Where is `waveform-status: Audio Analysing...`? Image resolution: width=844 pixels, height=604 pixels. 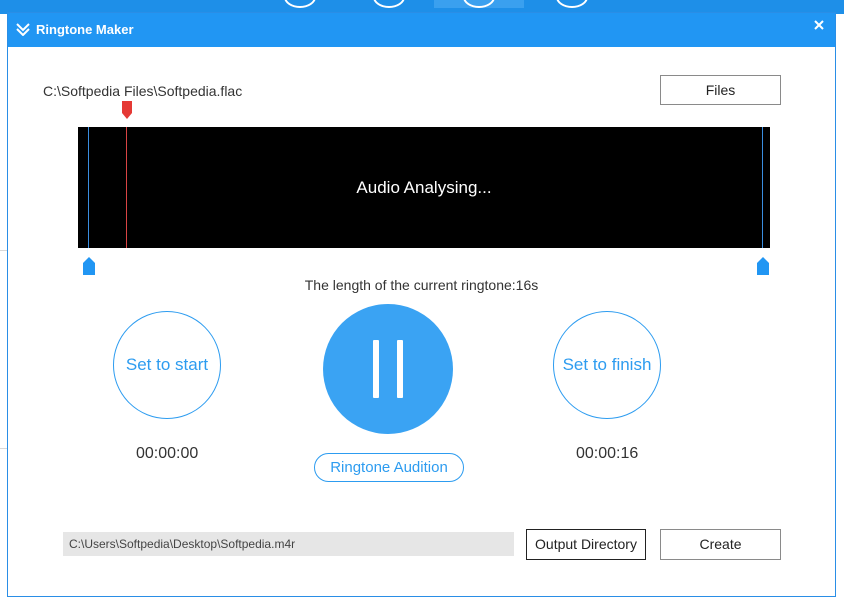 waveform-status: Audio Analysing... is located at coordinates (424, 187).